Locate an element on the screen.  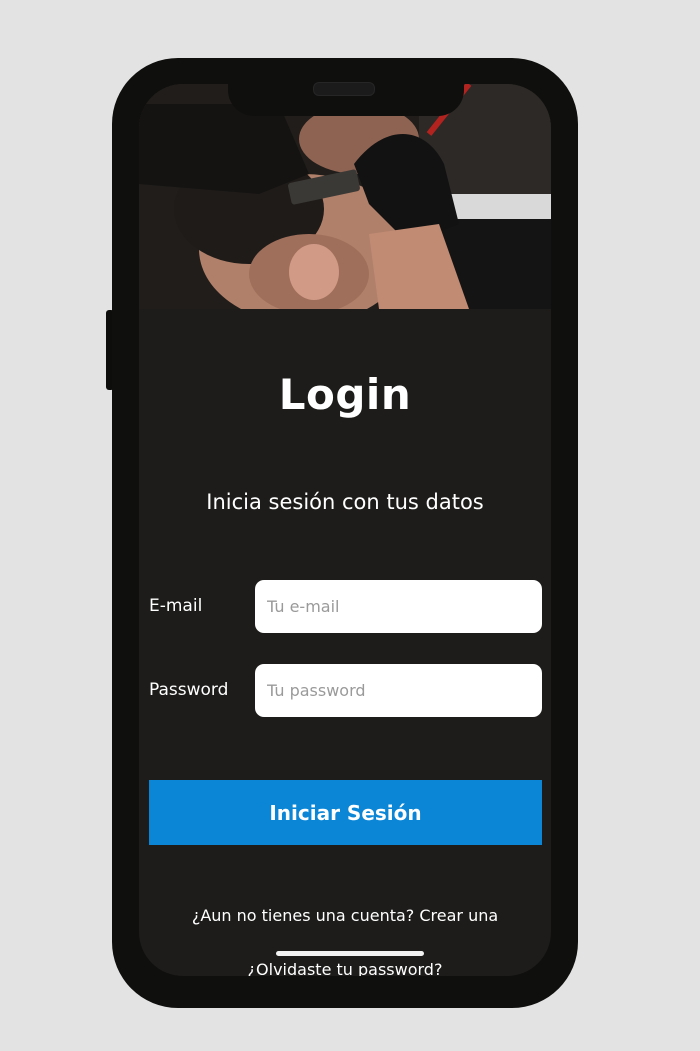
home-indicator is located at coordinates (350, 953).